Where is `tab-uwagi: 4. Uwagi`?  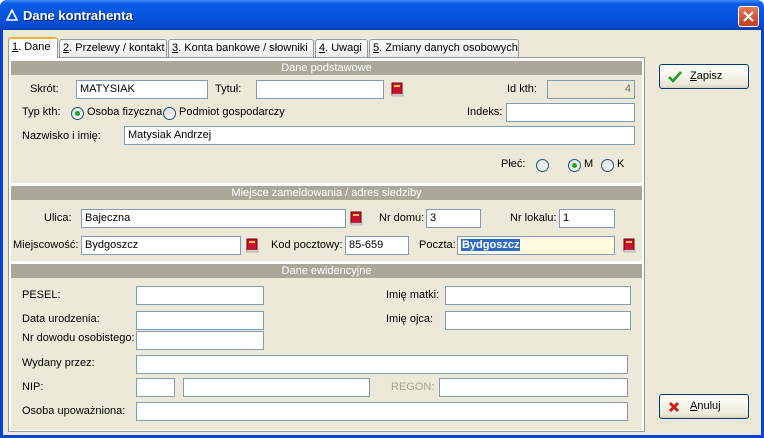
tab-uwagi: 4. Uwagi is located at coordinates (341, 48).